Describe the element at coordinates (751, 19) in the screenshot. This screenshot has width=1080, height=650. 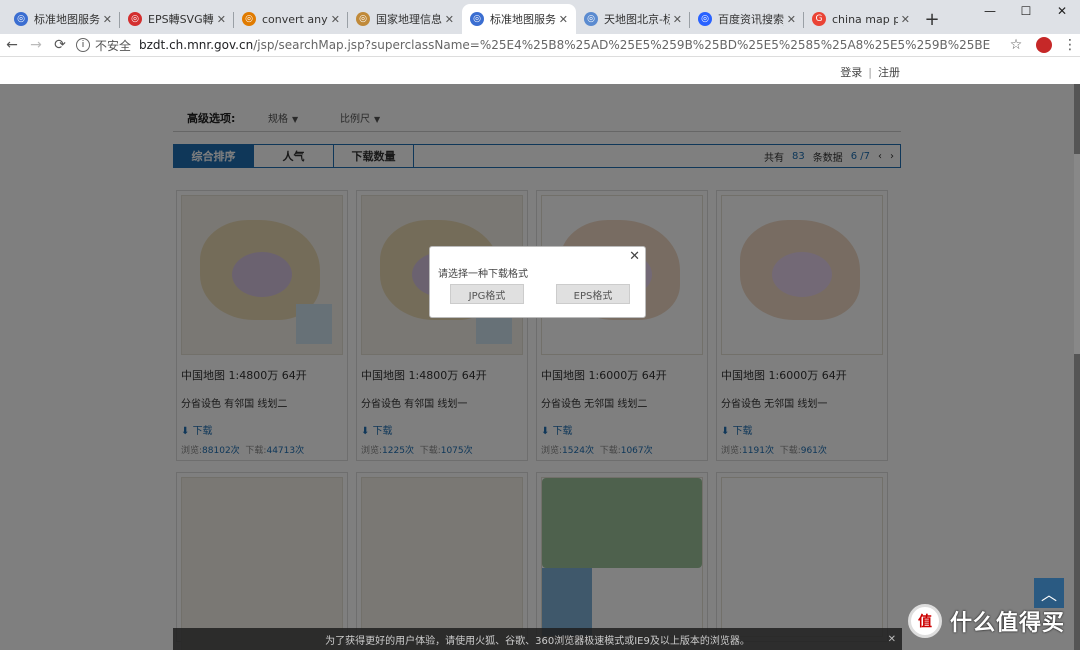
I see `tab-title: 百度资讯搜索_中国` at that location.